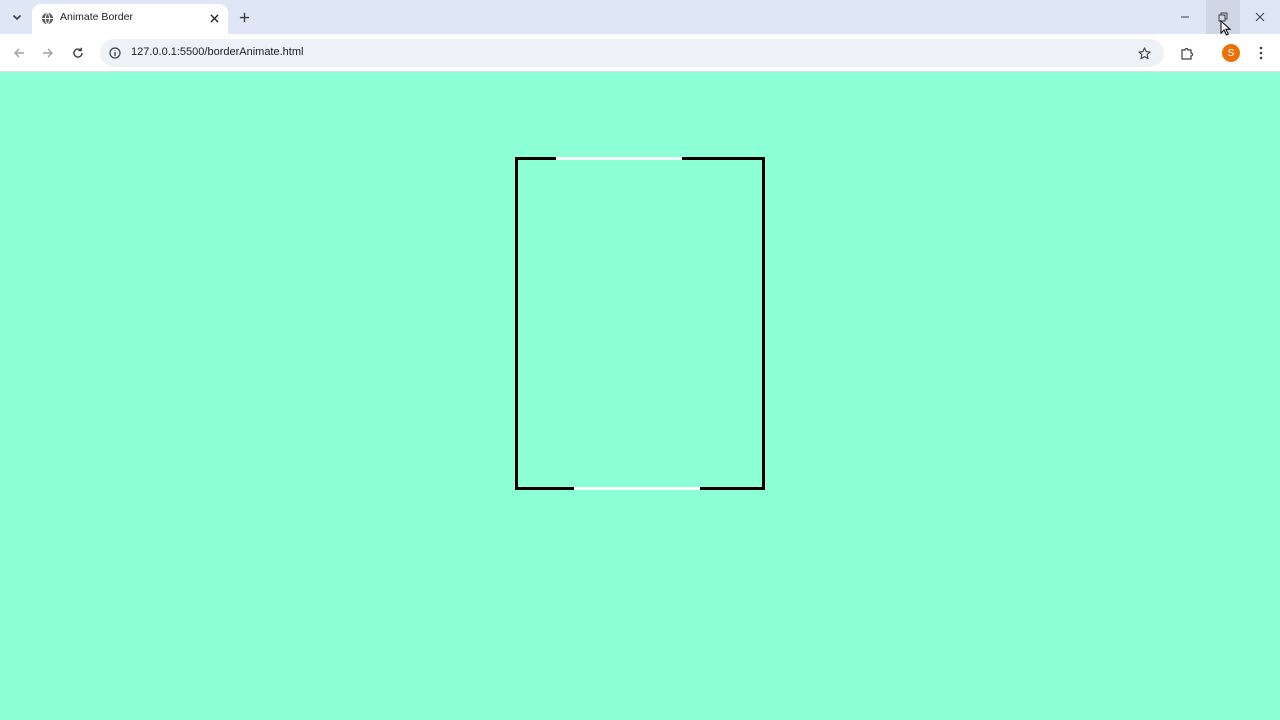  I want to click on tab-close-button, so click(214, 18).